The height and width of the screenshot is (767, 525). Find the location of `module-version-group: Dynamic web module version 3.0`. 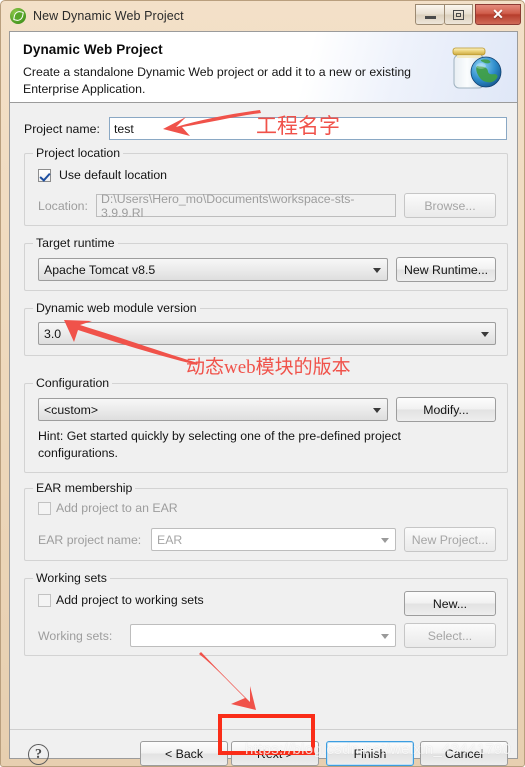

module-version-group: Dynamic web module version 3.0 is located at coordinates (266, 328).